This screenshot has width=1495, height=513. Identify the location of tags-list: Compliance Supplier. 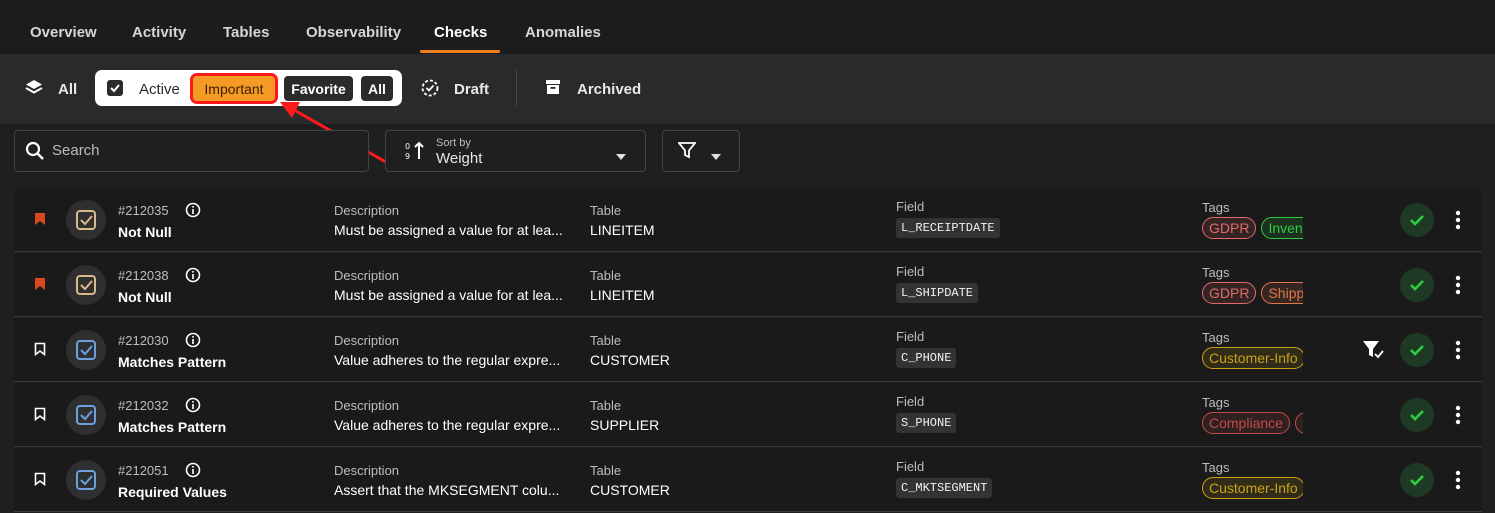
(1252, 423).